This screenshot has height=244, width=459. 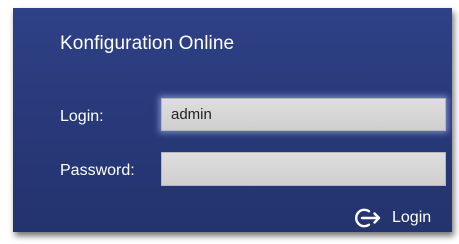 I want to click on page-title: Konfiguration Online, so click(x=147, y=43).